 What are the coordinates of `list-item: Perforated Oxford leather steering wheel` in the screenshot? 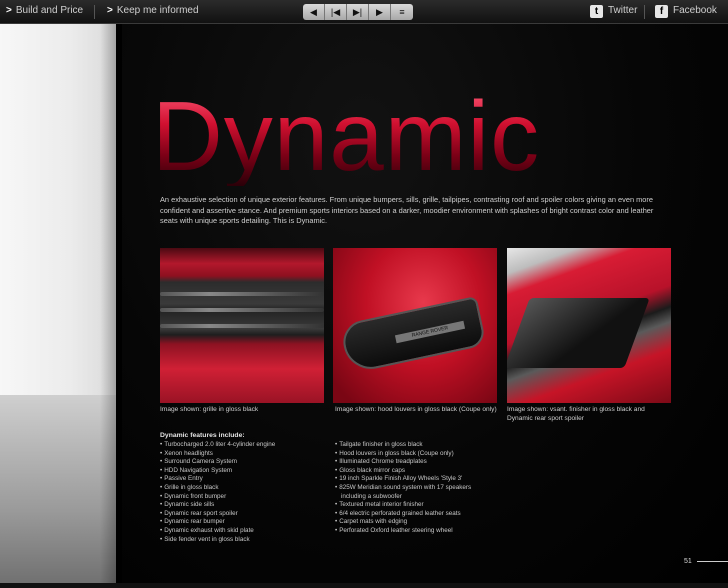 It's located at (403, 531).